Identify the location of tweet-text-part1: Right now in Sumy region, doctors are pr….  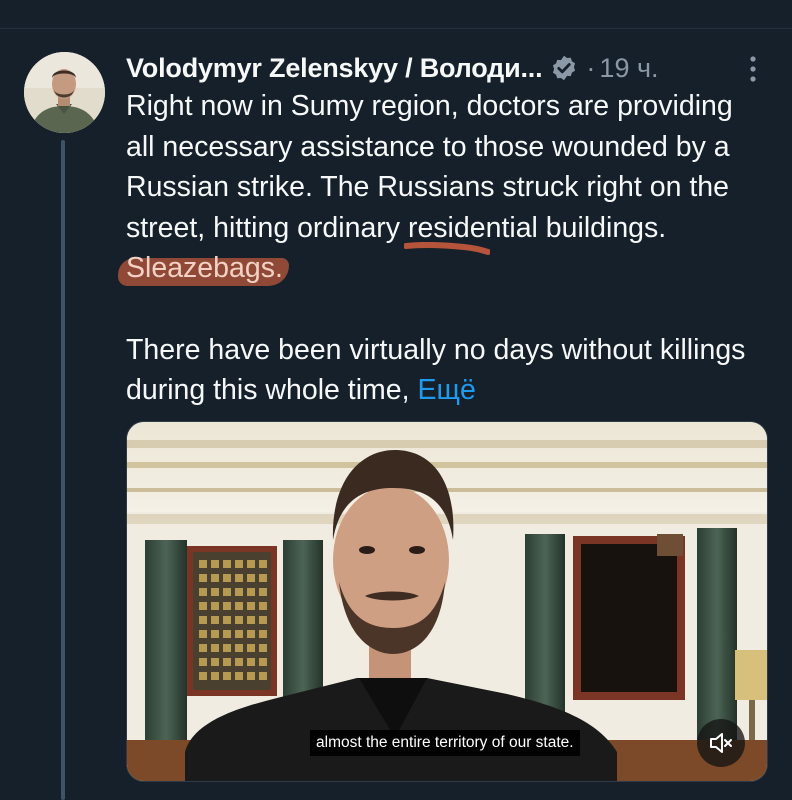
(429, 167).